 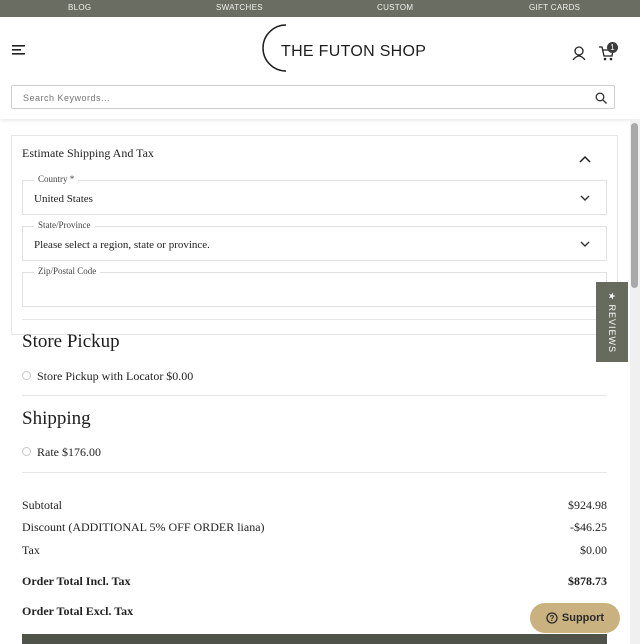 I want to click on reviews-tab-label: ★ REVIEWS, so click(x=612, y=322).